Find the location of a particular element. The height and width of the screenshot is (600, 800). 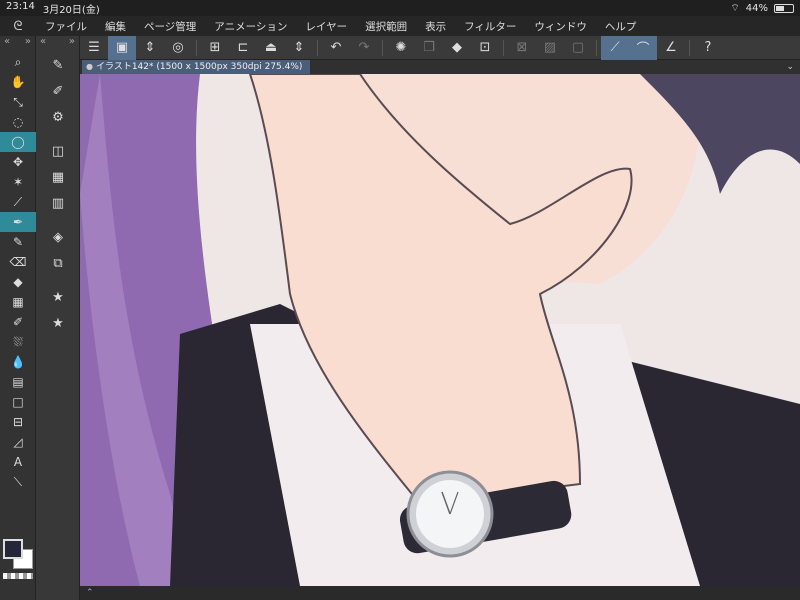

menu-icon: ☰ is located at coordinates (94, 48).